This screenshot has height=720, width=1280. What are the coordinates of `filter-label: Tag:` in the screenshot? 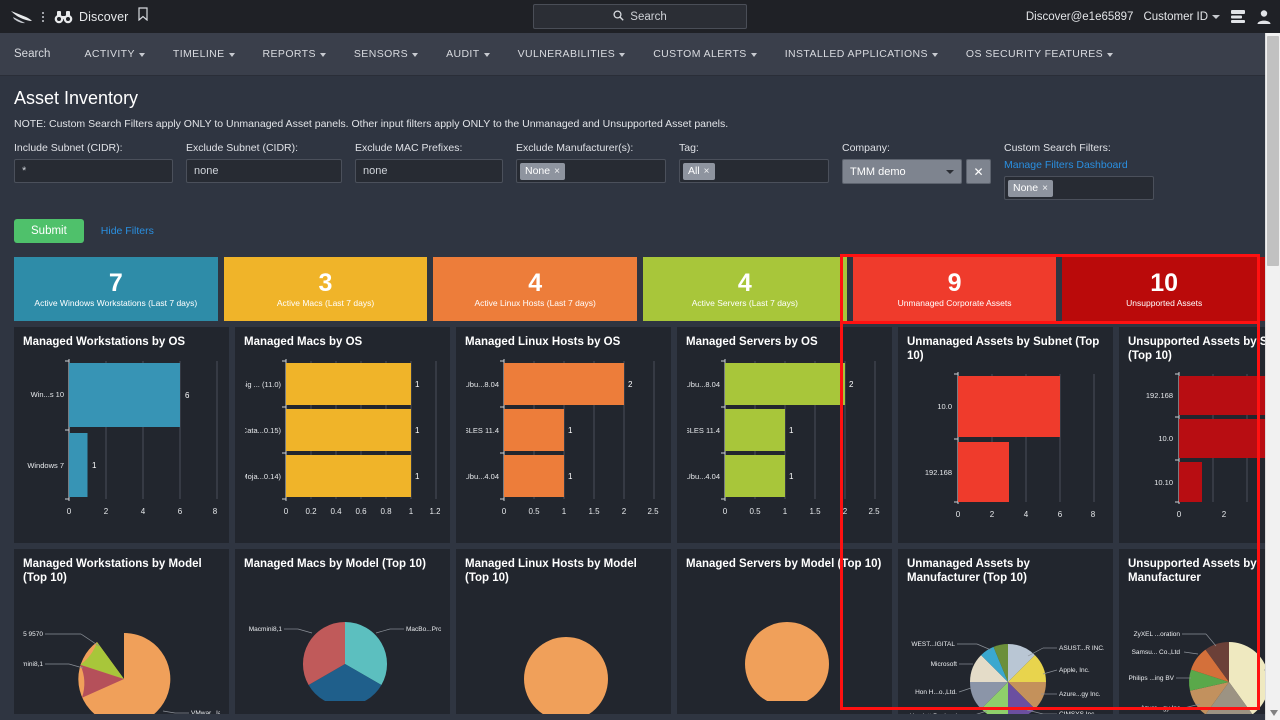 It's located at (689, 148).